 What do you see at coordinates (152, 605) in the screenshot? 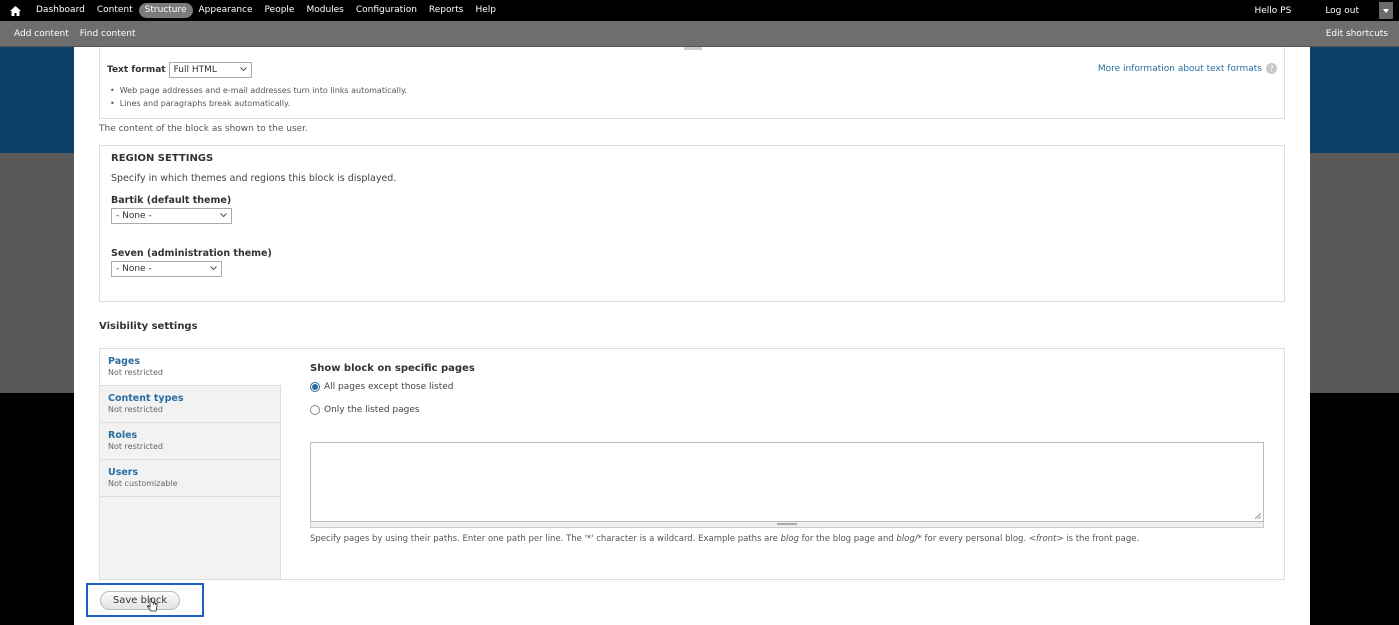
I see `mouse-cursor-icon` at bounding box center [152, 605].